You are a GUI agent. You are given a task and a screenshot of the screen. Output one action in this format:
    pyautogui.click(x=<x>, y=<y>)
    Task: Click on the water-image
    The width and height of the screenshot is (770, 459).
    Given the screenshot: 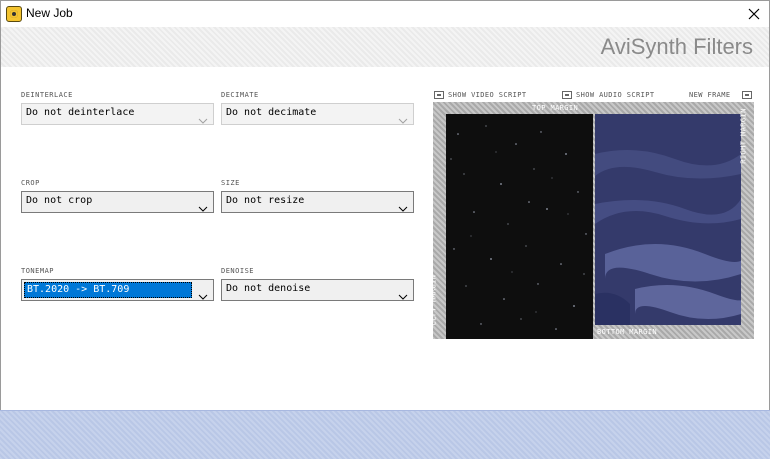 What is the action you would take?
    pyautogui.click(x=668, y=219)
    